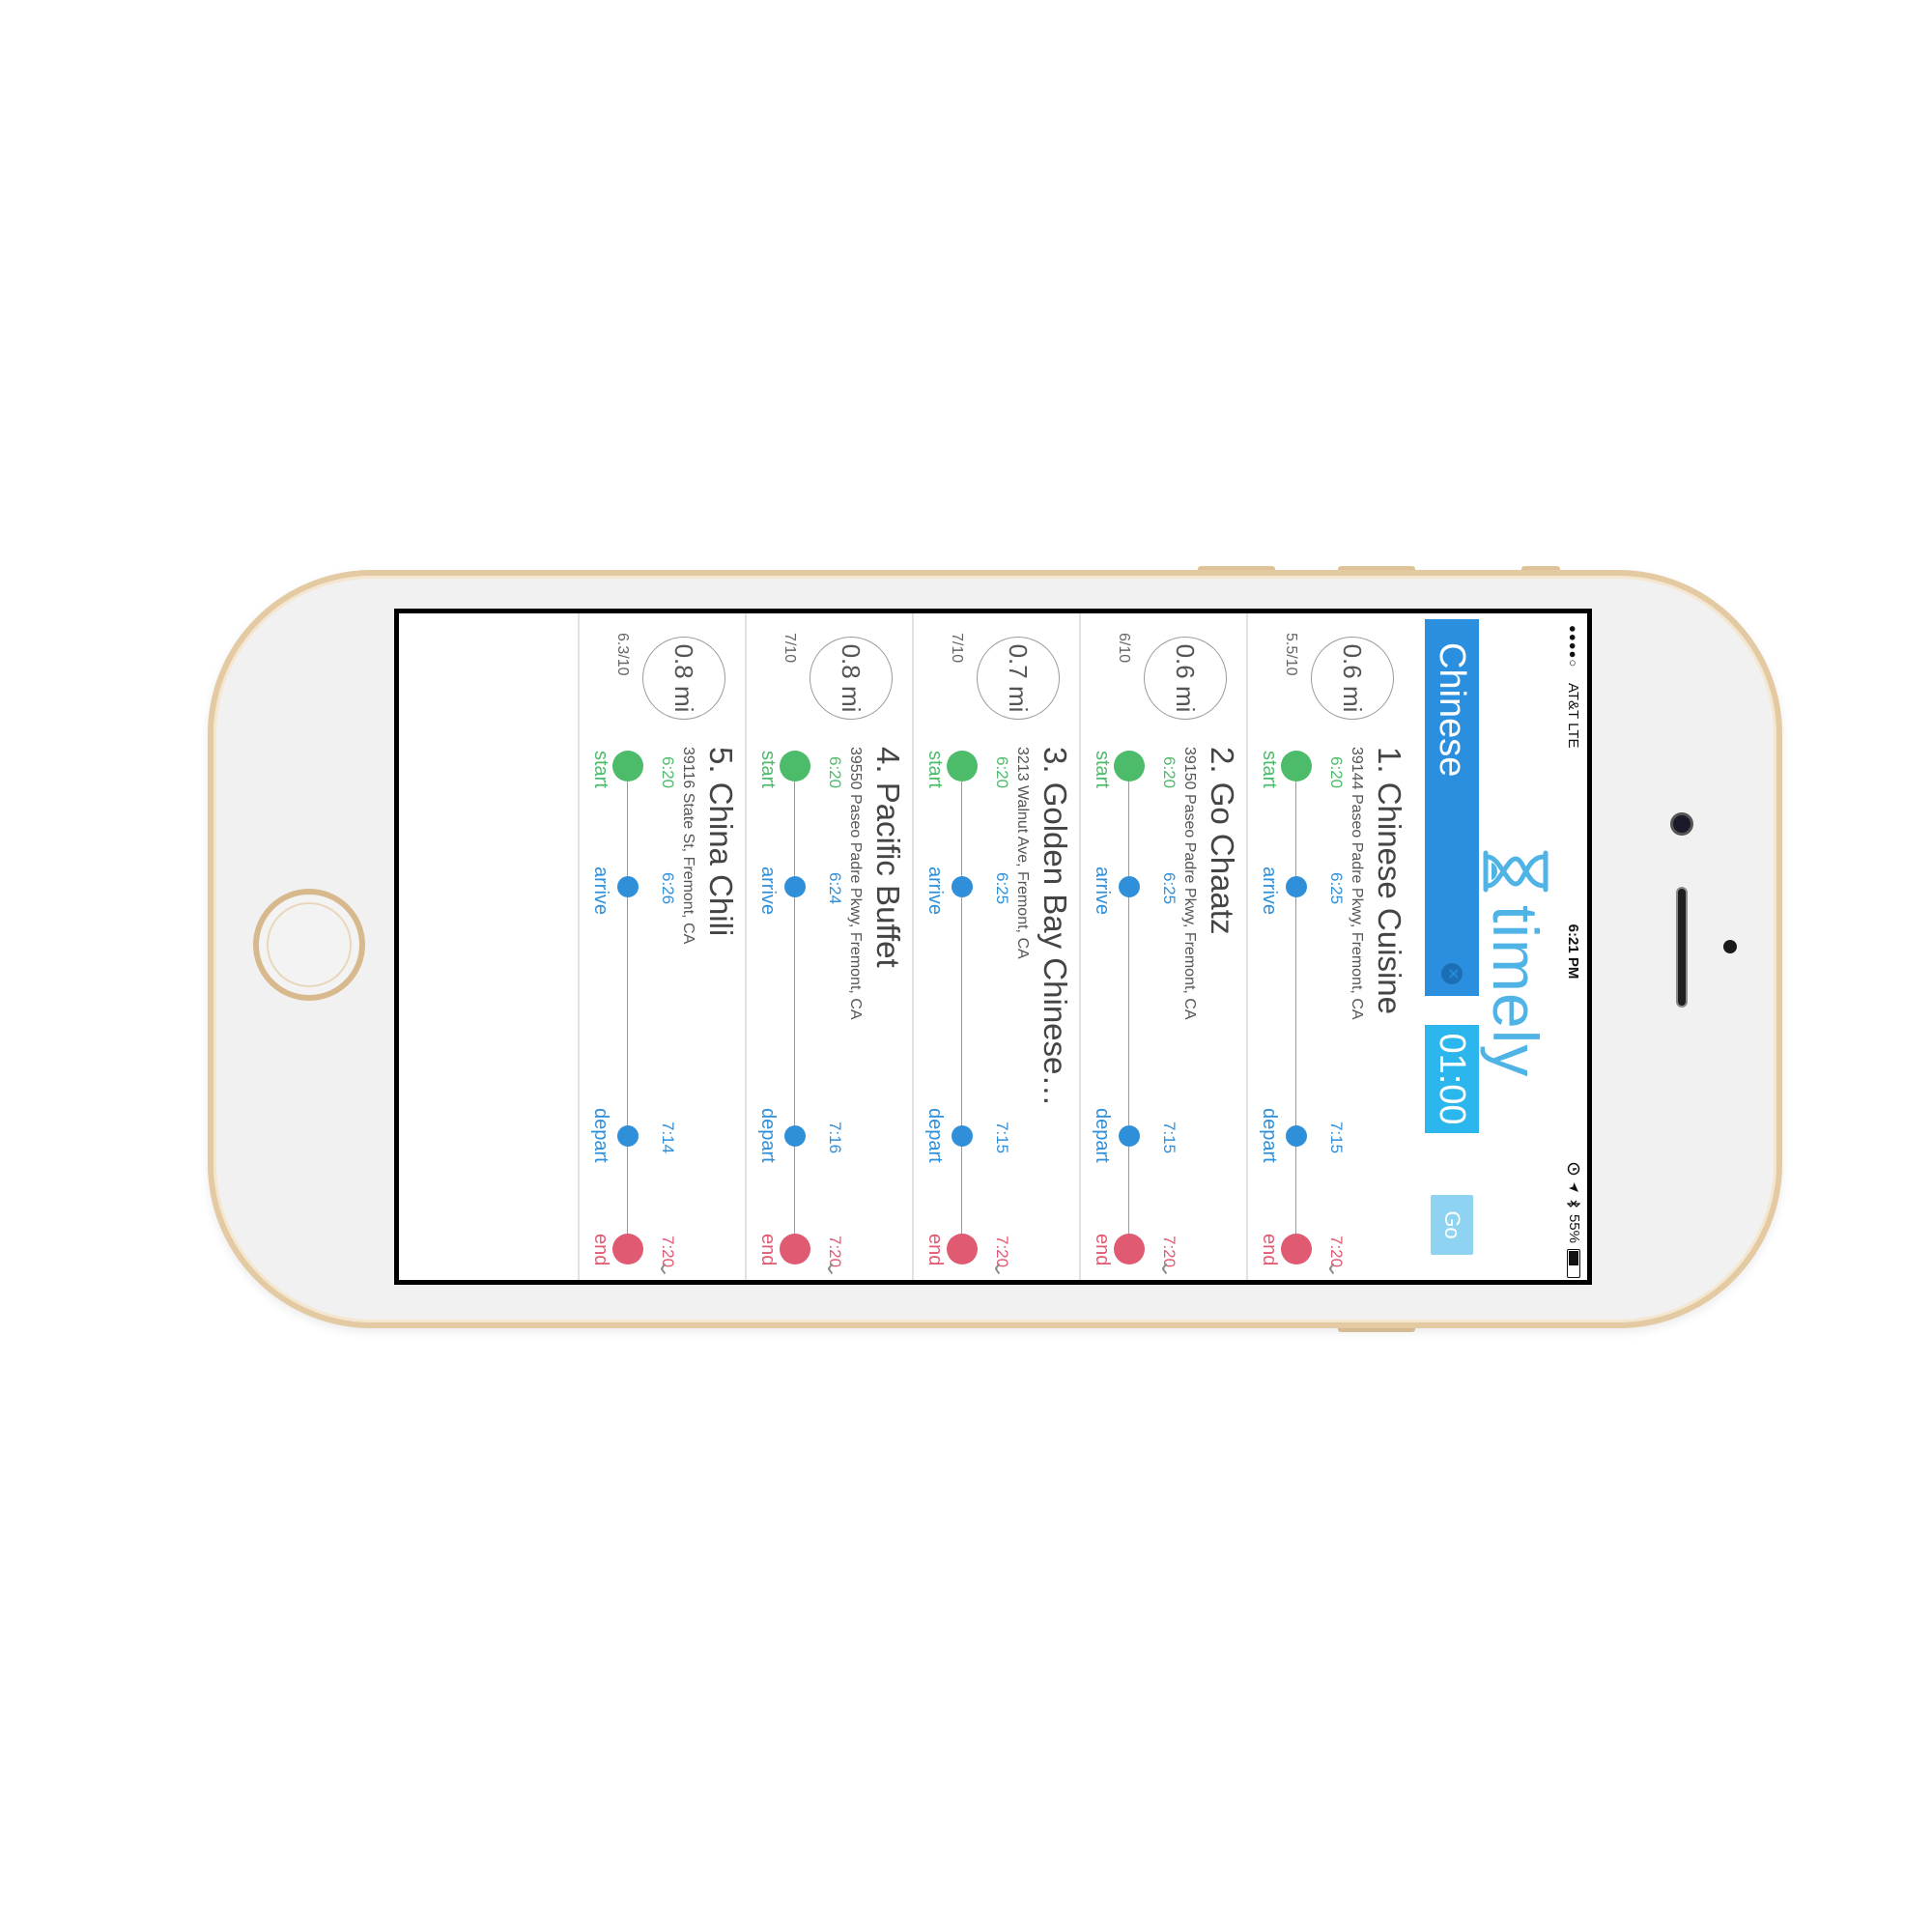 The width and height of the screenshot is (1932, 1932). I want to click on status-right-group: 55%, so click(1574, 1220).